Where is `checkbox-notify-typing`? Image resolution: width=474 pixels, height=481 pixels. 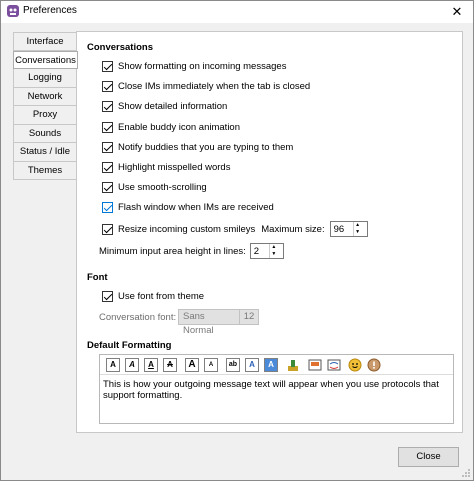
checkbox-notify-typing is located at coordinates (107, 147).